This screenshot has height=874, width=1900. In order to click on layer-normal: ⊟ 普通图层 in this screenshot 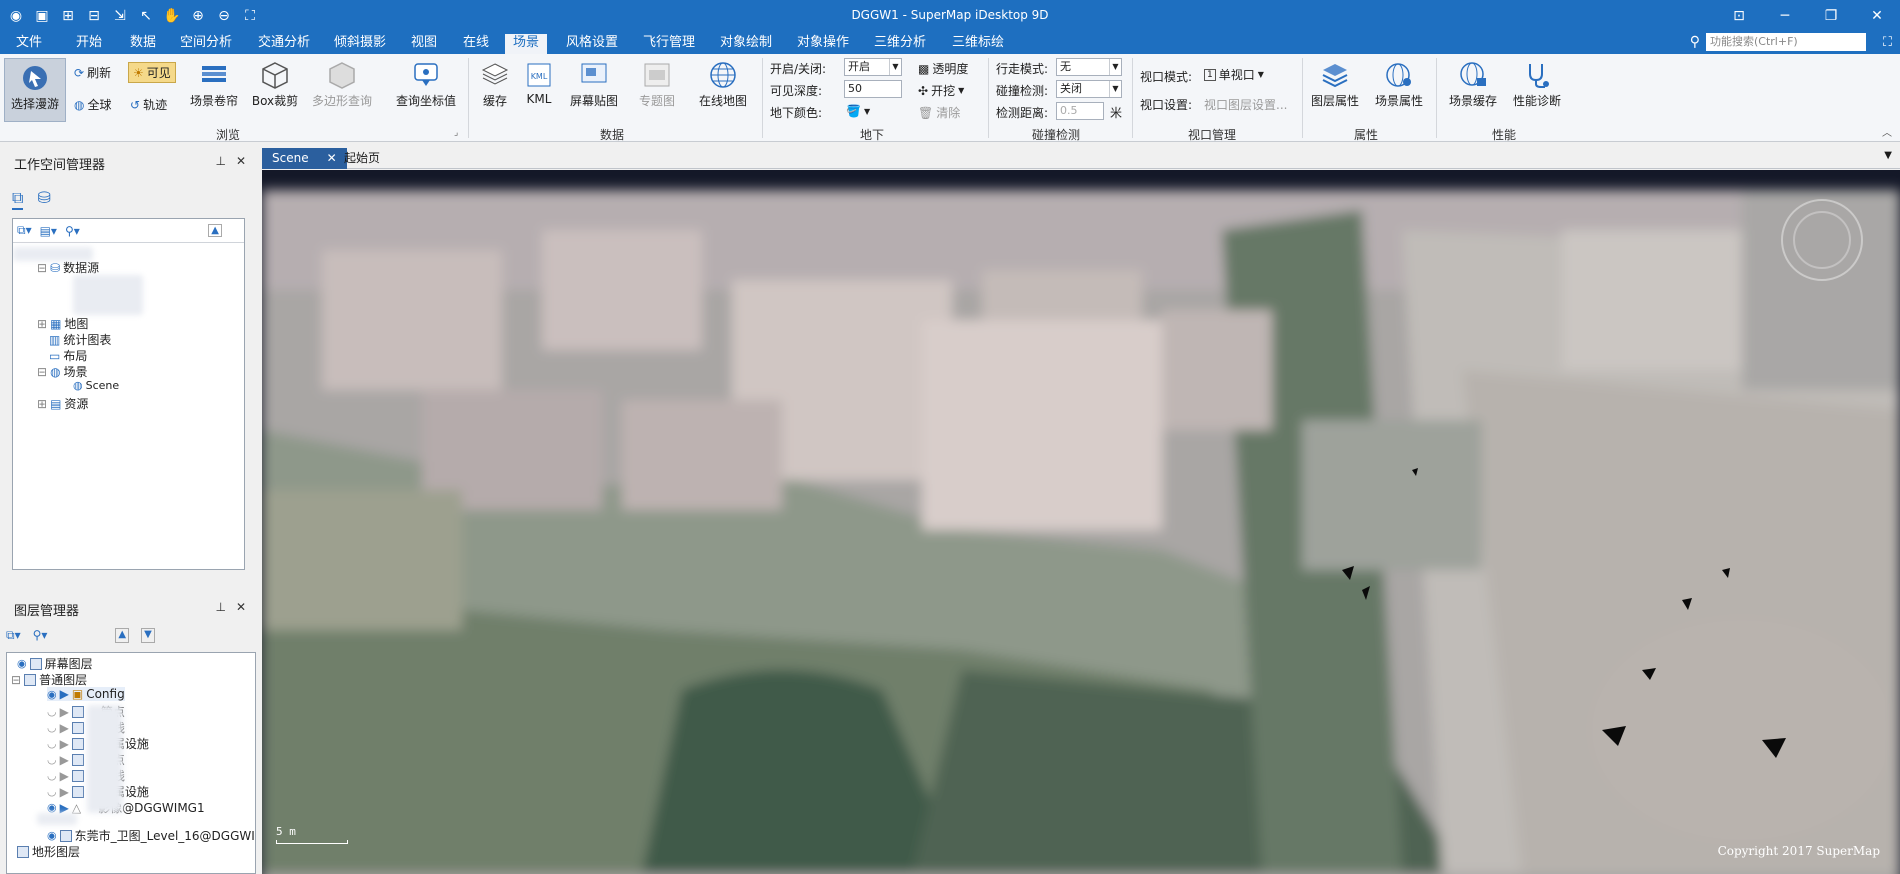, I will do `click(49, 679)`.